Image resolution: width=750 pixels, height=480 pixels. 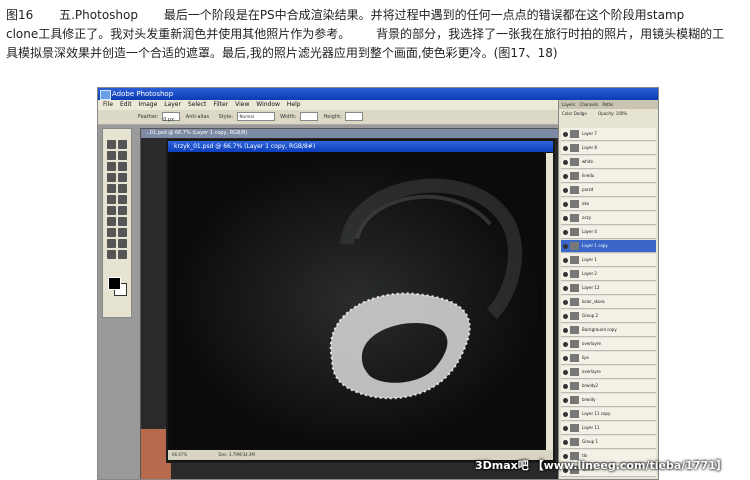 I want to click on move-tool-icon, so click(x=122, y=144).